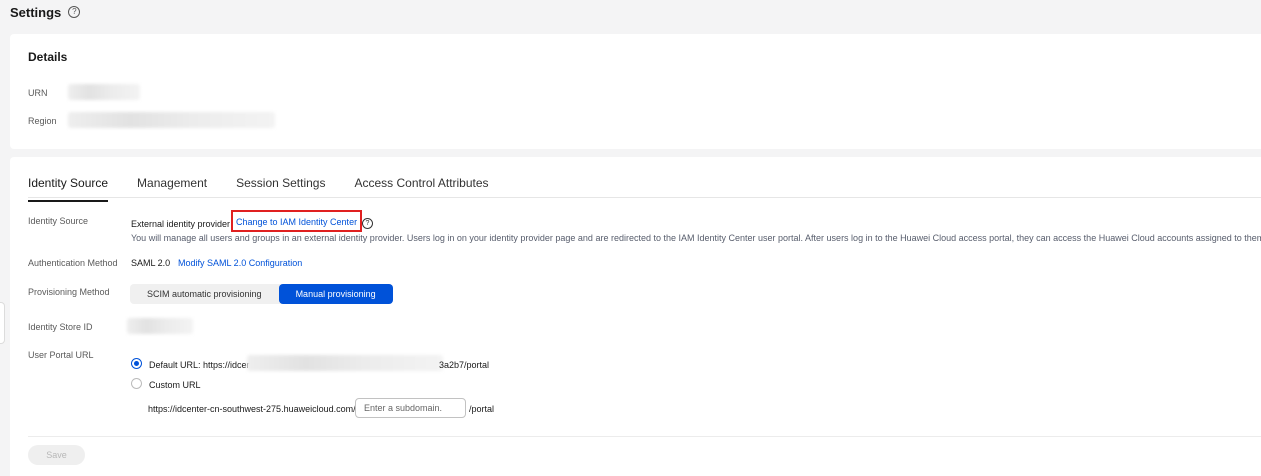  Describe the element at coordinates (160, 326) in the screenshot. I see `identity-store-id-redacted` at that location.